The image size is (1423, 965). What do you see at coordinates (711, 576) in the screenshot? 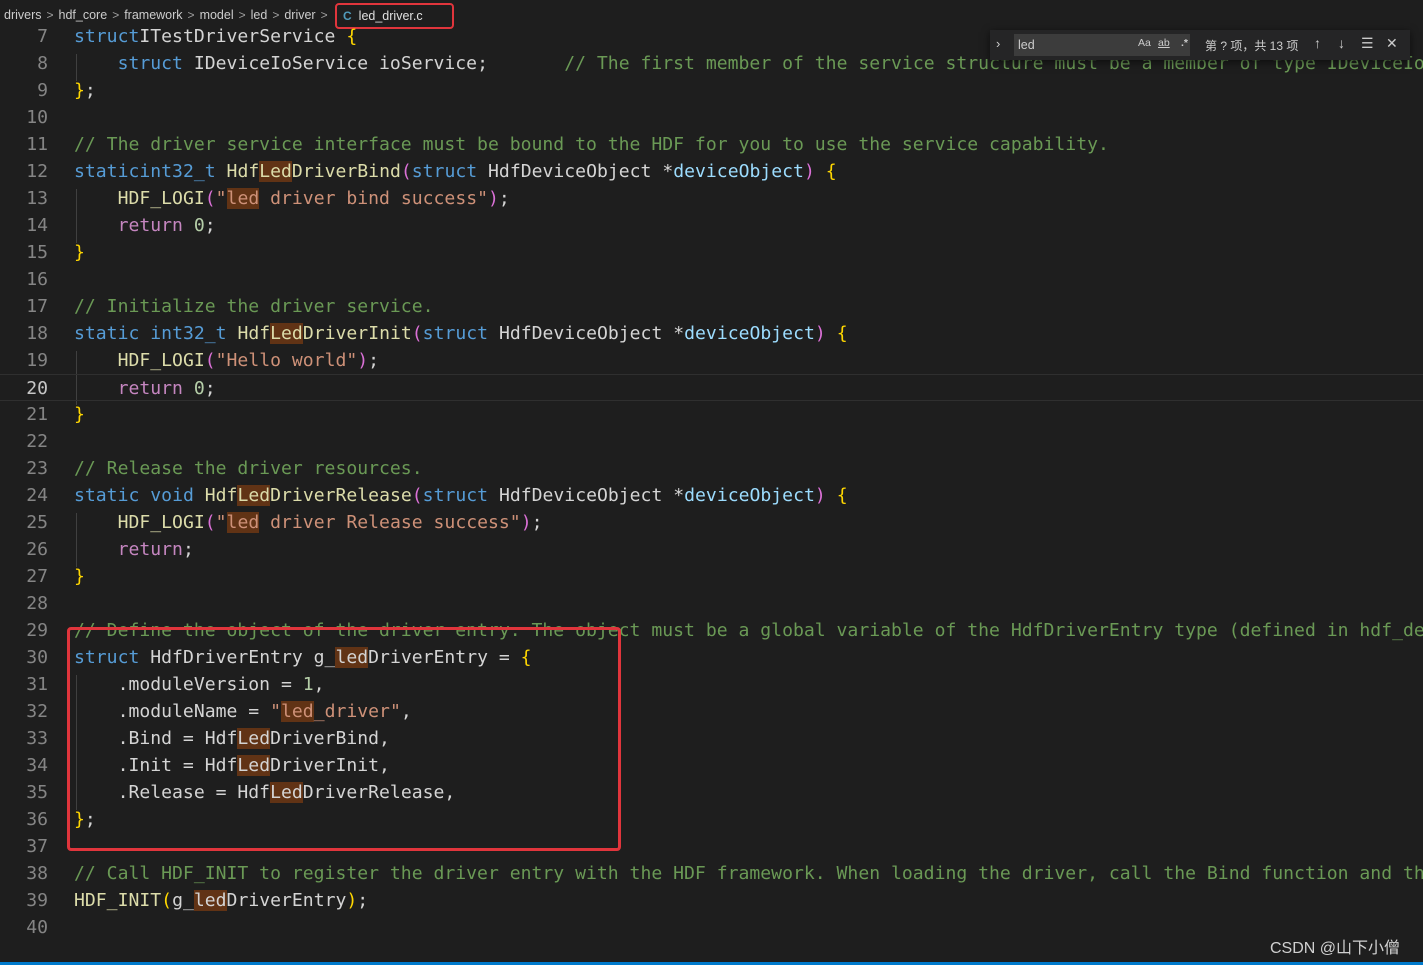
I see `code-line: 27}` at bounding box center [711, 576].